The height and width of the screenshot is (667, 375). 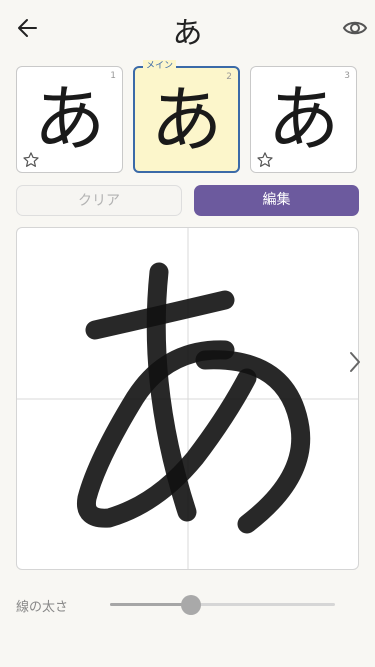 What do you see at coordinates (276, 200) in the screenshot?
I see `edit-button: 編集` at bounding box center [276, 200].